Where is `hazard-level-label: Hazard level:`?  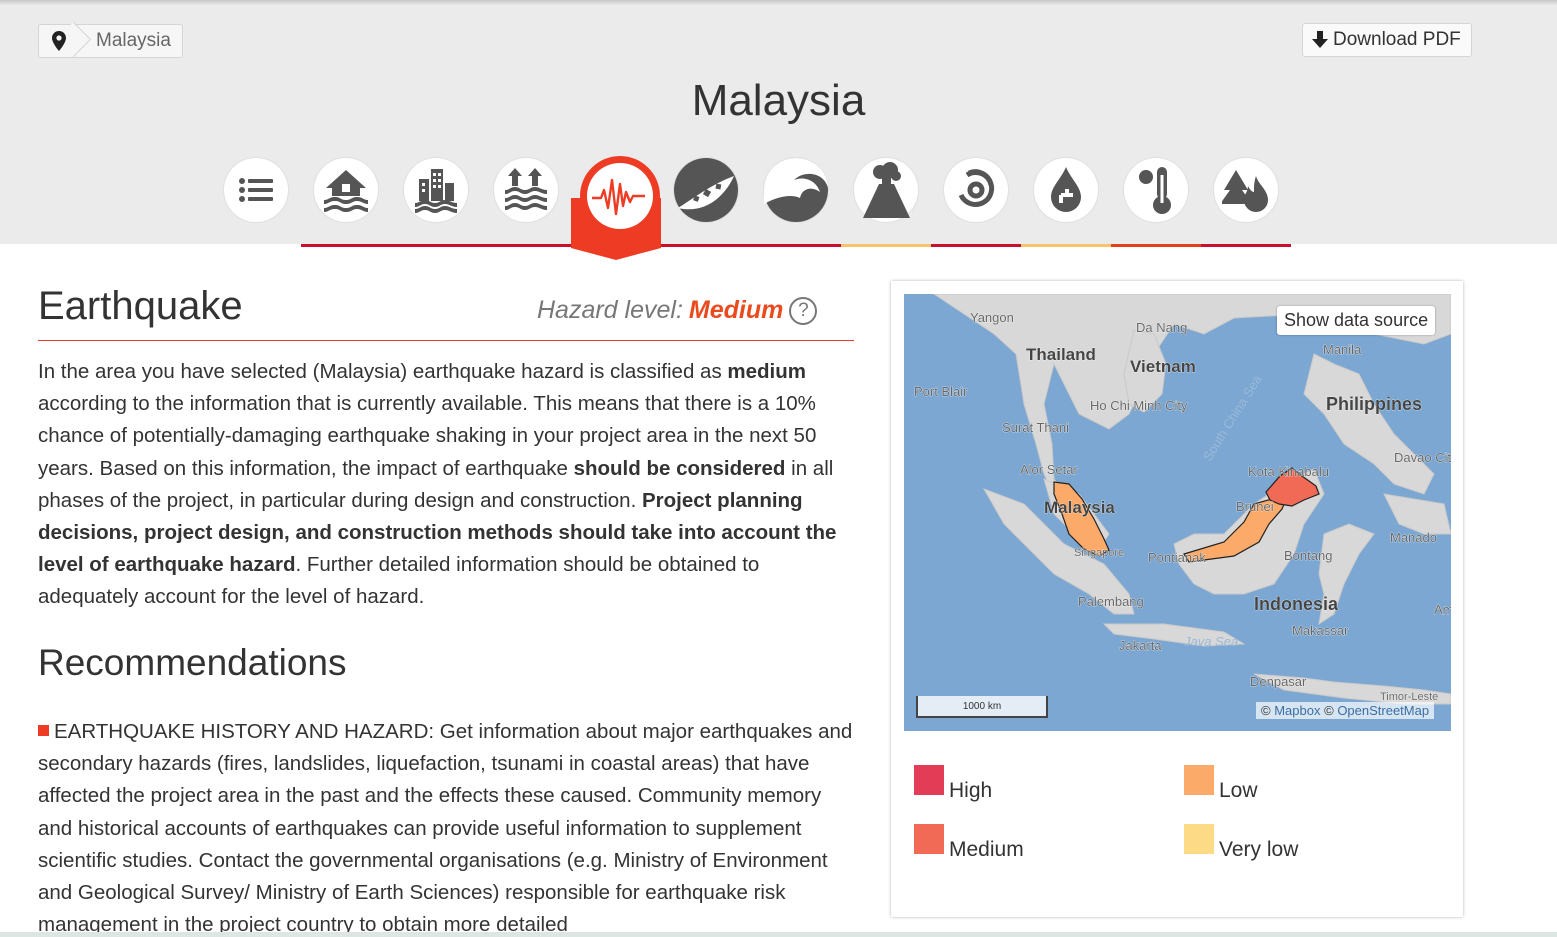
hazard-level-label: Hazard level: is located at coordinates (610, 310).